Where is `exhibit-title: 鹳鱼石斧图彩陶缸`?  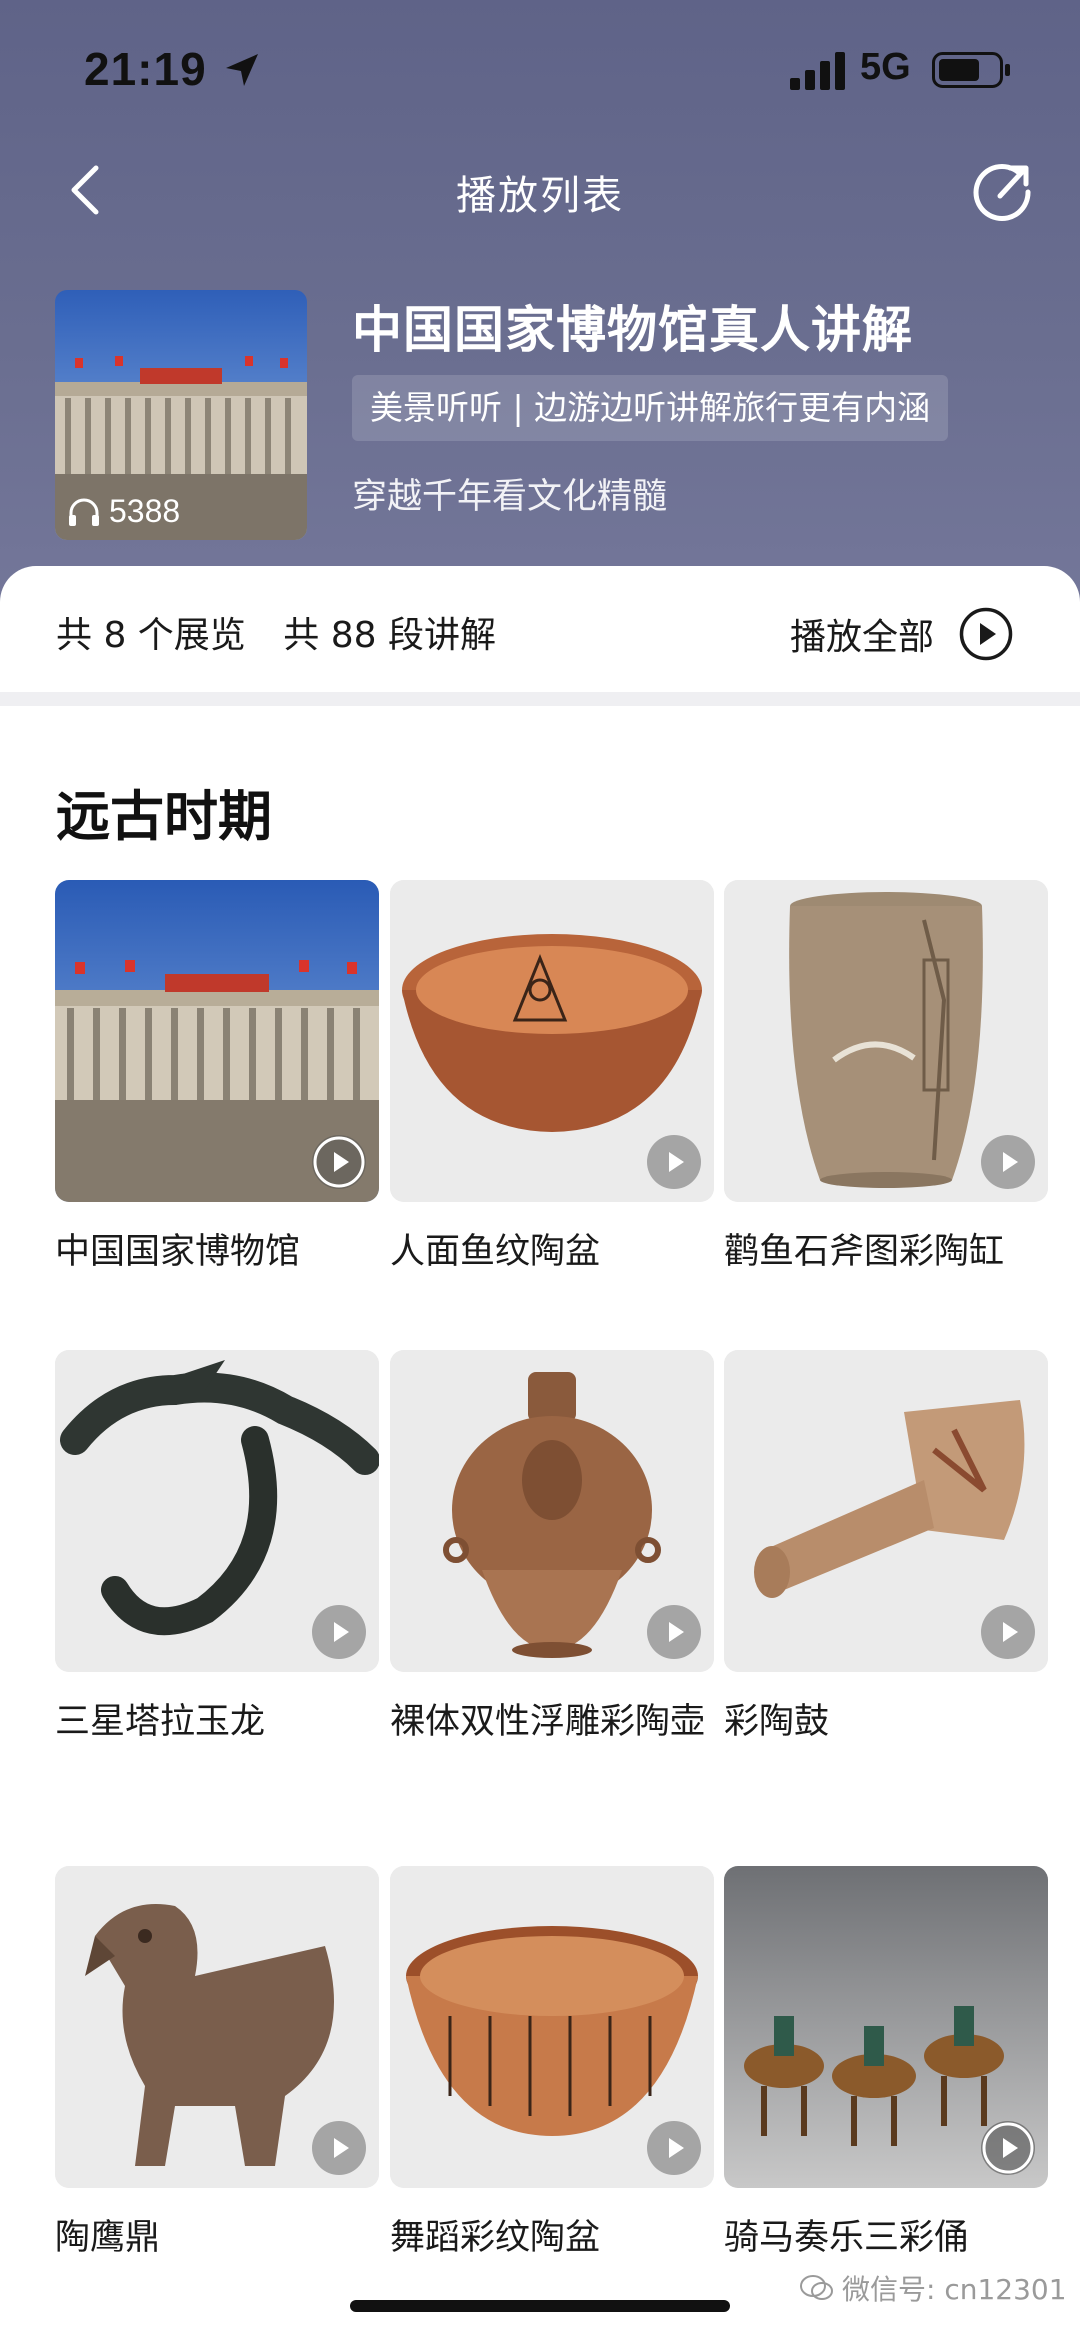 exhibit-title: 鹳鱼石斧图彩陶缸 is located at coordinates (864, 1252).